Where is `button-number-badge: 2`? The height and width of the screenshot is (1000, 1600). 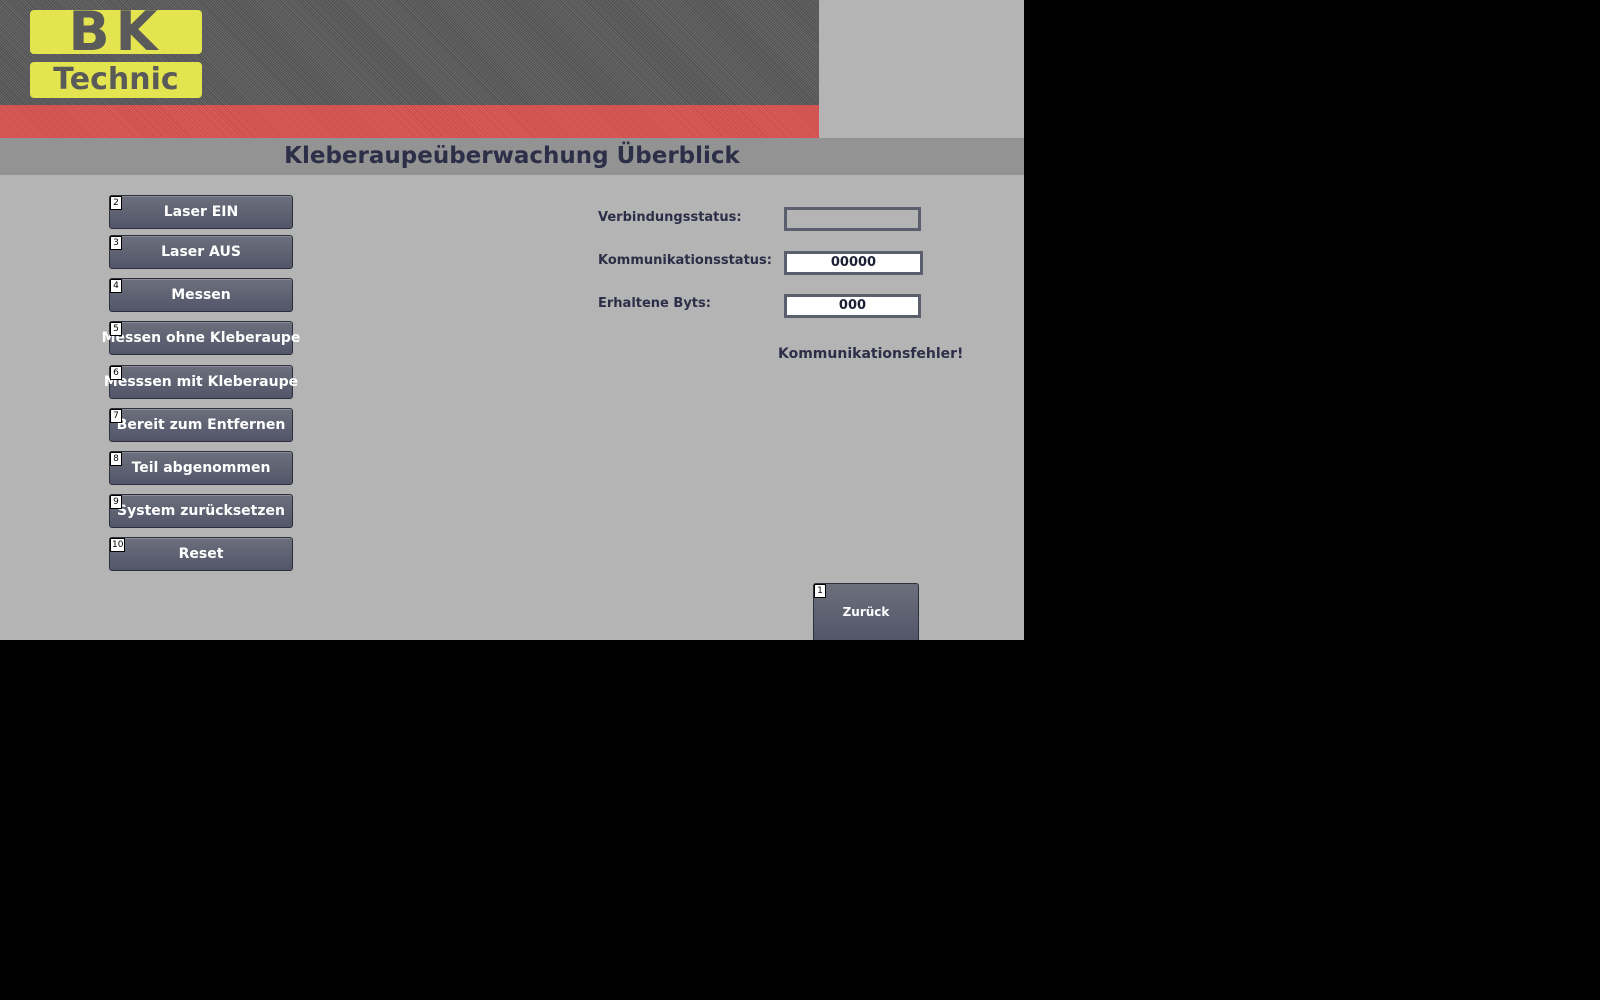 button-number-badge: 2 is located at coordinates (116, 203).